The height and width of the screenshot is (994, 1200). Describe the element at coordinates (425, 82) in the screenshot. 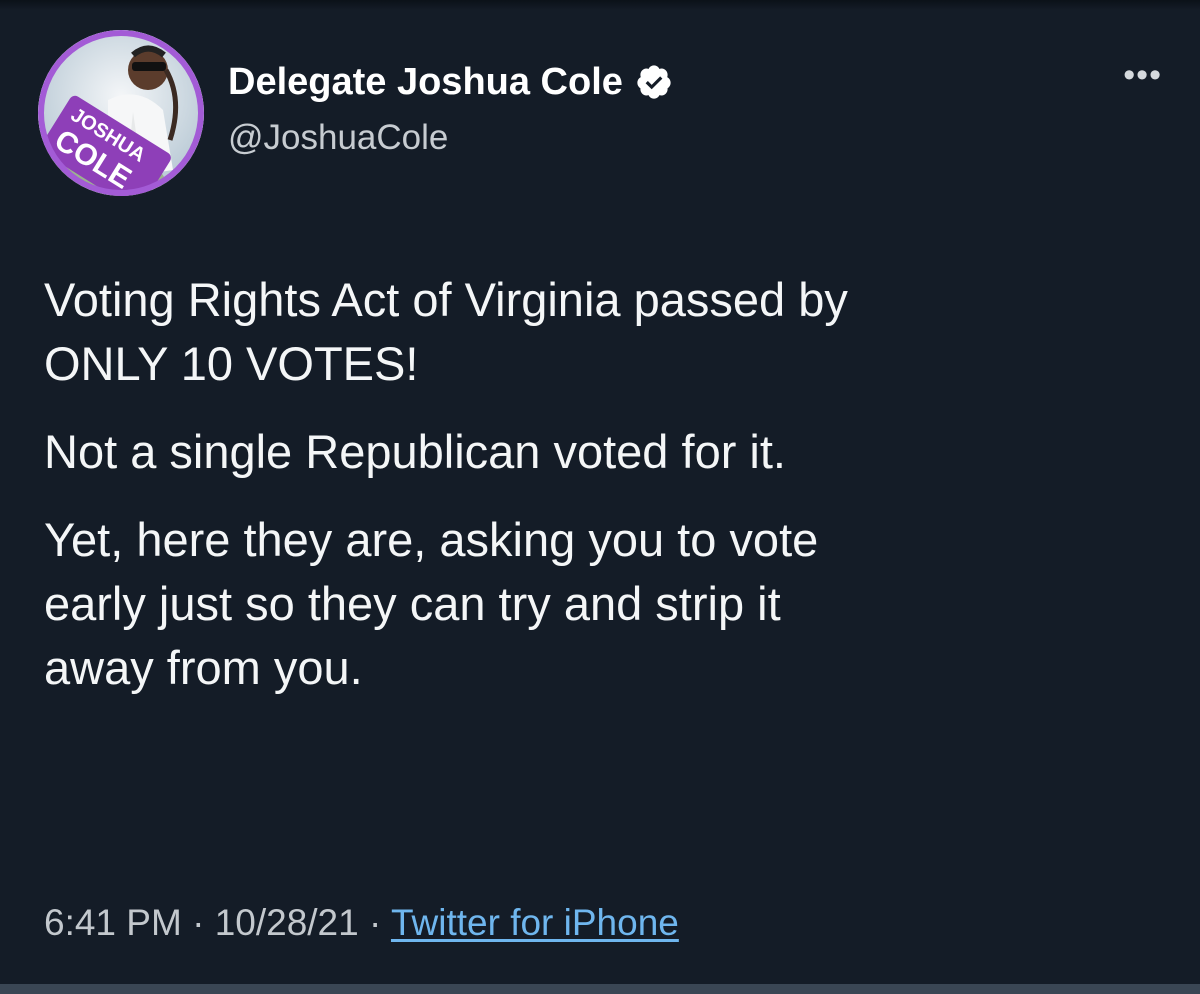

I see `author-name: Delegate Joshua Cole` at that location.